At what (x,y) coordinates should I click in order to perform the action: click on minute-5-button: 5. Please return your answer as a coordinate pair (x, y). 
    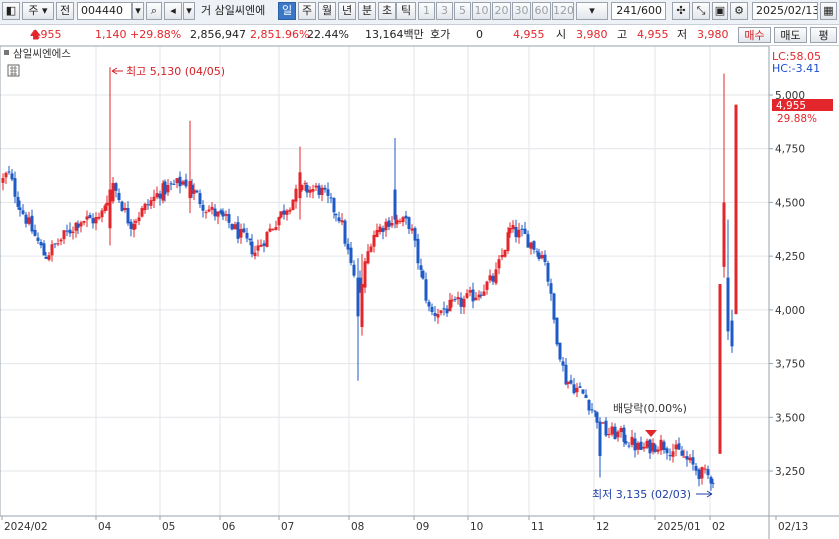
    Looking at the image, I should click on (462, 11).